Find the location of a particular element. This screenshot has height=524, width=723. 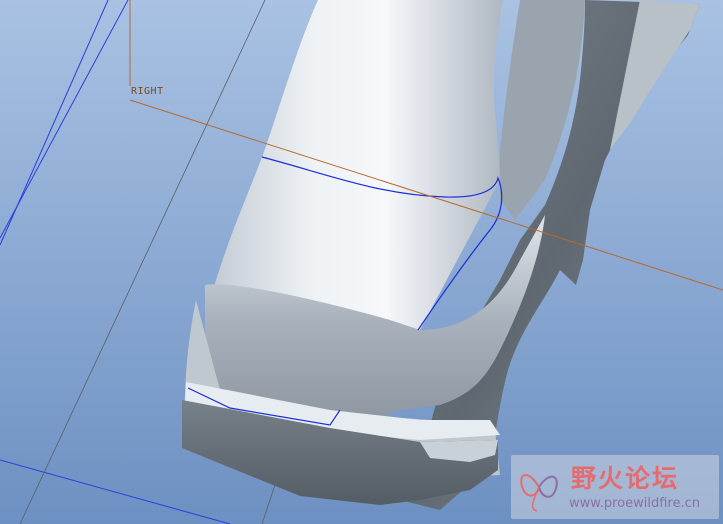

watermark-url: www.proewildfire.cn is located at coordinates (634, 503).